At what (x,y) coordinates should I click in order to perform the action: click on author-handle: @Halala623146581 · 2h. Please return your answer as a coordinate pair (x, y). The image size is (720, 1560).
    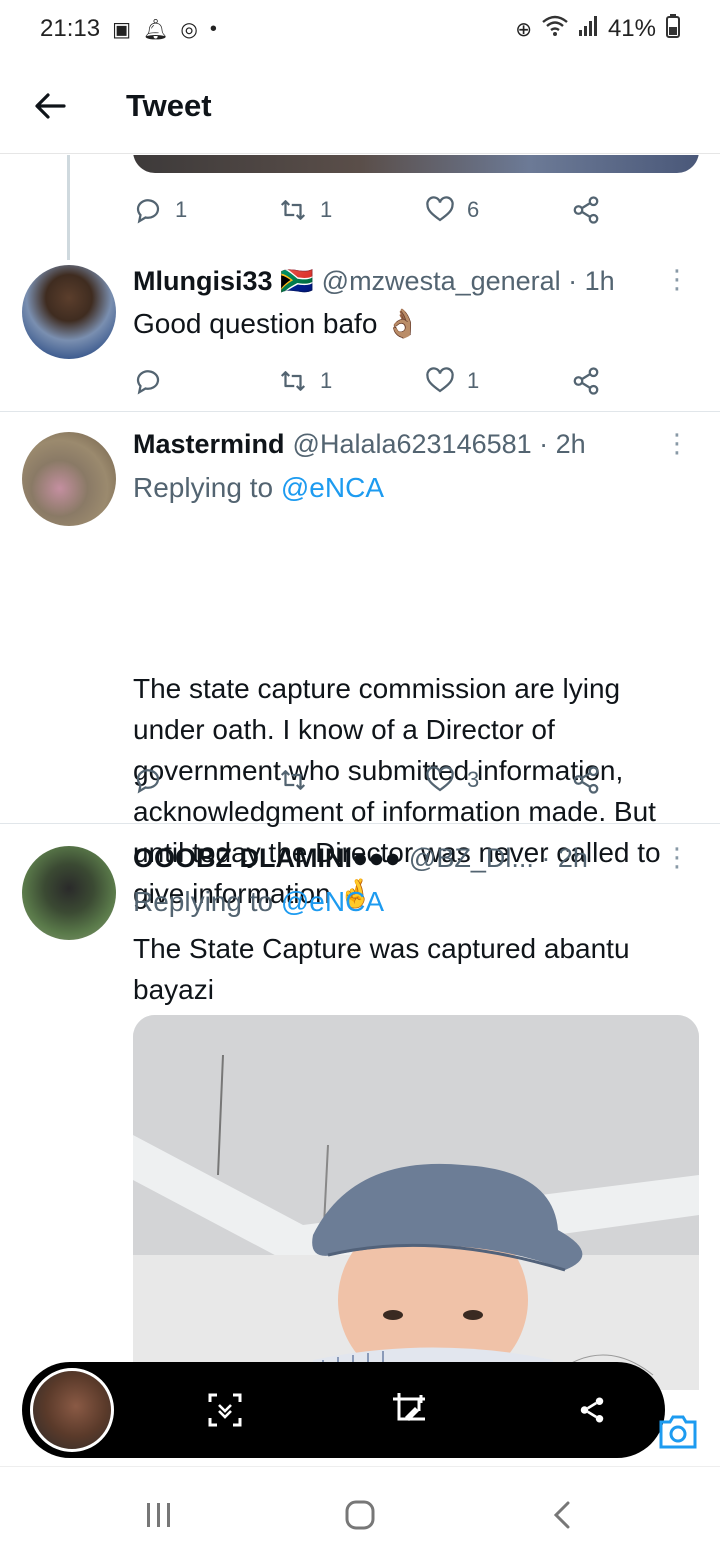
    Looking at the image, I should click on (439, 444).